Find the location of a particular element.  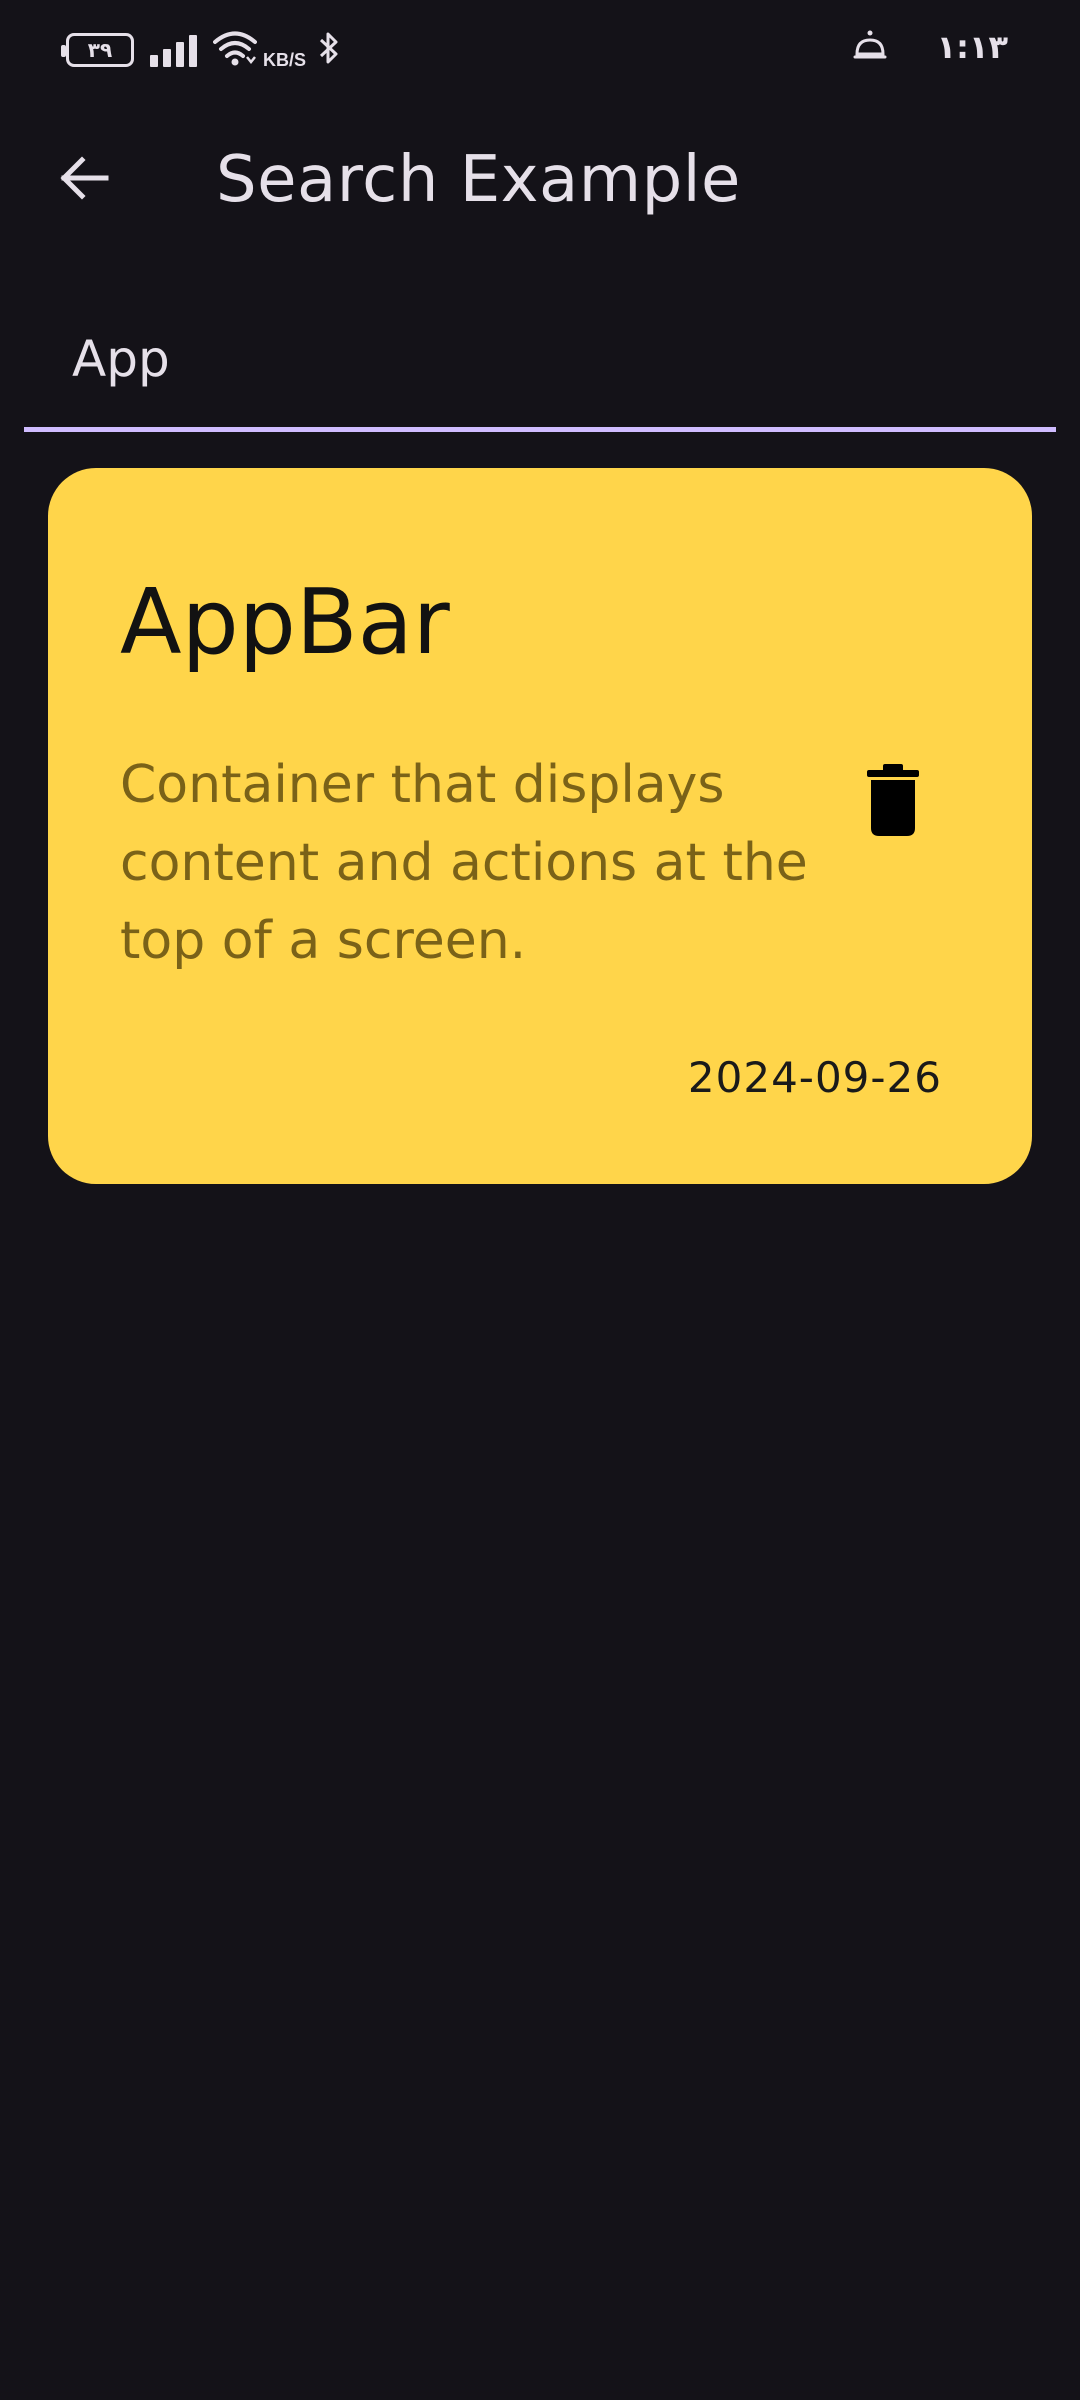

search-field is located at coordinates (540, 366).